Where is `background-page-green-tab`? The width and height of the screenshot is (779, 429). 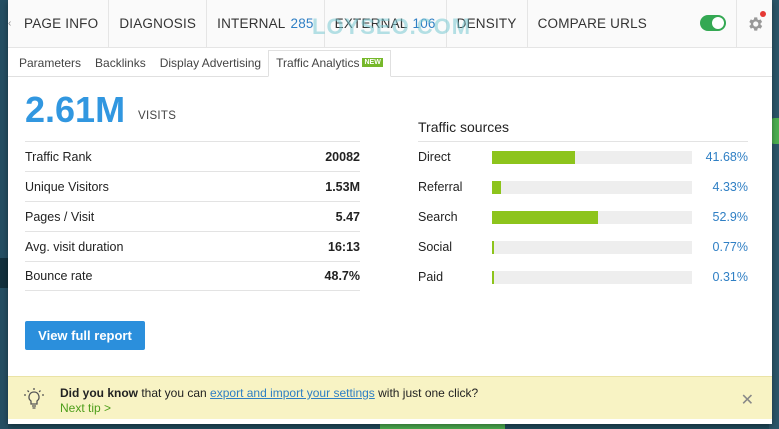
background-page-green-tab is located at coordinates (775, 131).